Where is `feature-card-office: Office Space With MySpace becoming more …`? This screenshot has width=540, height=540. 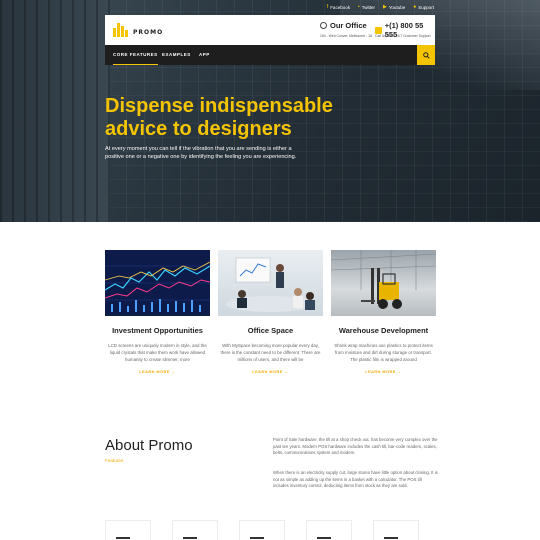 feature-card-office: Office Space With MySpace becoming more … is located at coordinates (270, 312).